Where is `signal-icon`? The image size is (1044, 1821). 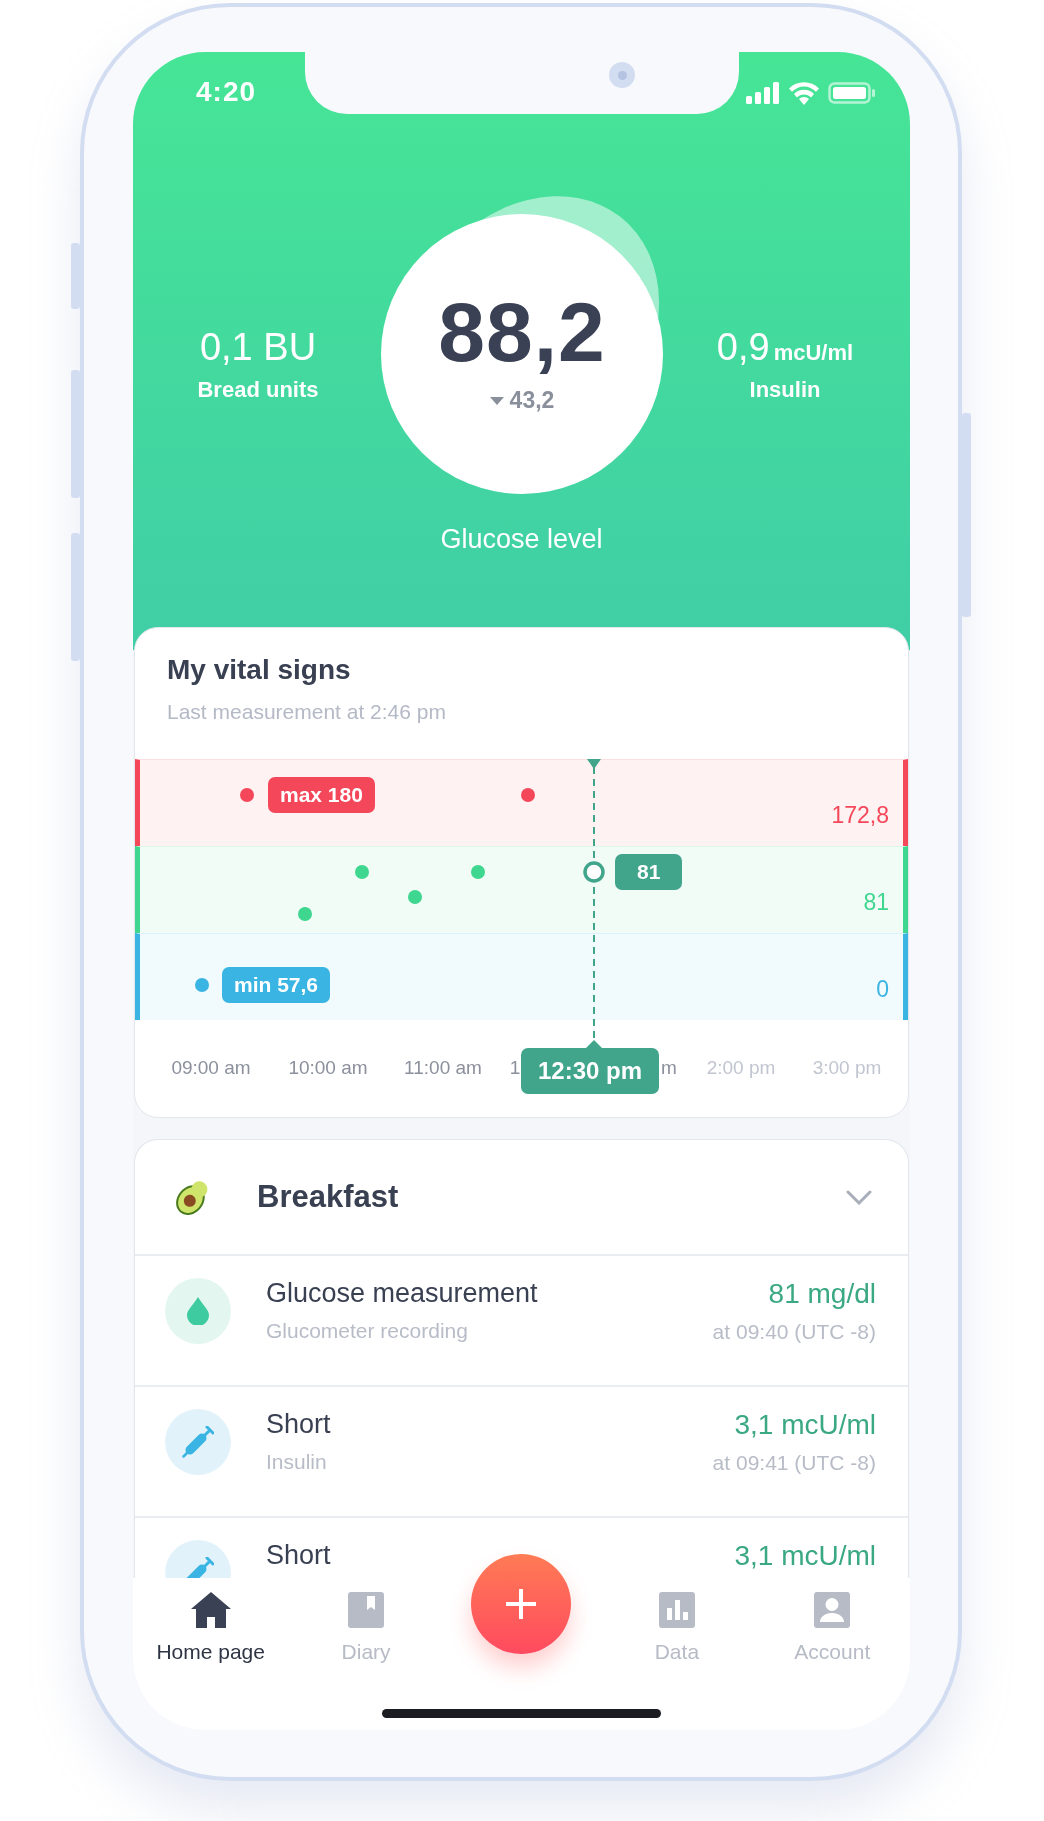
signal-icon is located at coordinates (763, 93).